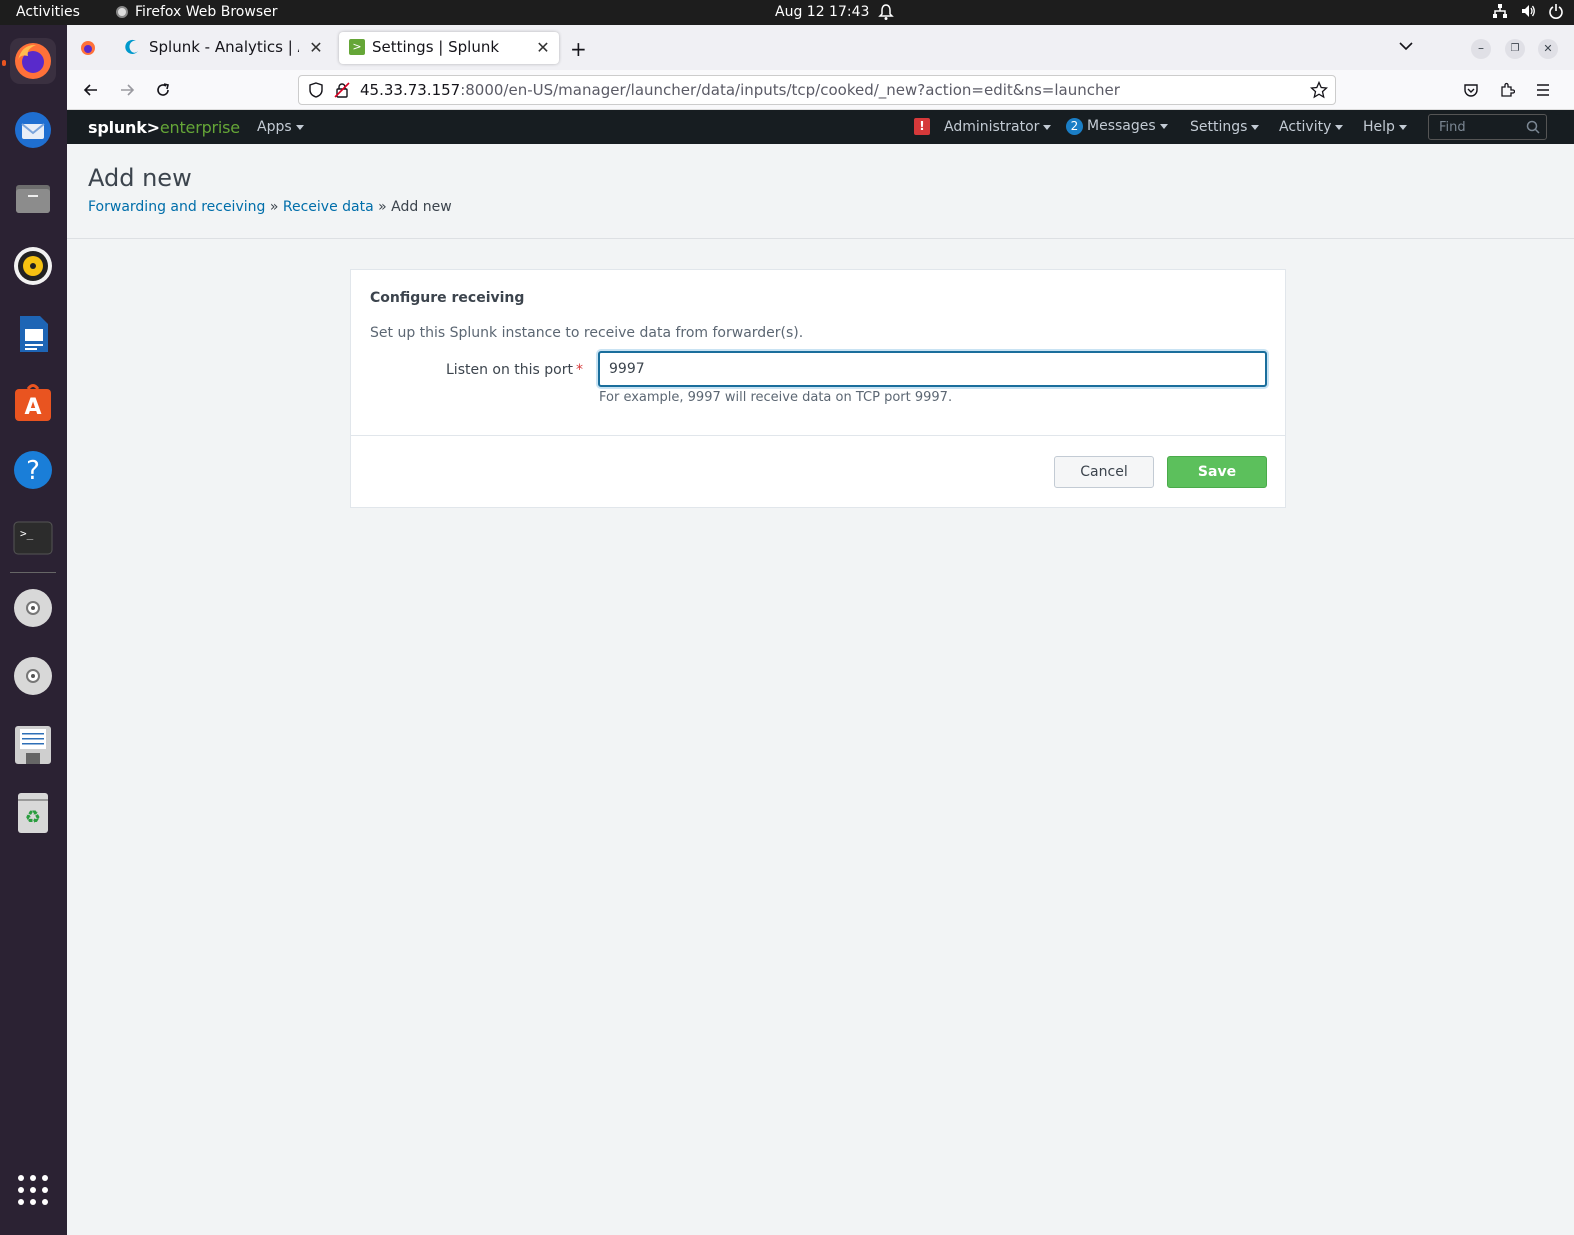 The image size is (1574, 1235). Describe the element at coordinates (33, 1190) in the screenshot. I see `app-grid-icon` at that location.